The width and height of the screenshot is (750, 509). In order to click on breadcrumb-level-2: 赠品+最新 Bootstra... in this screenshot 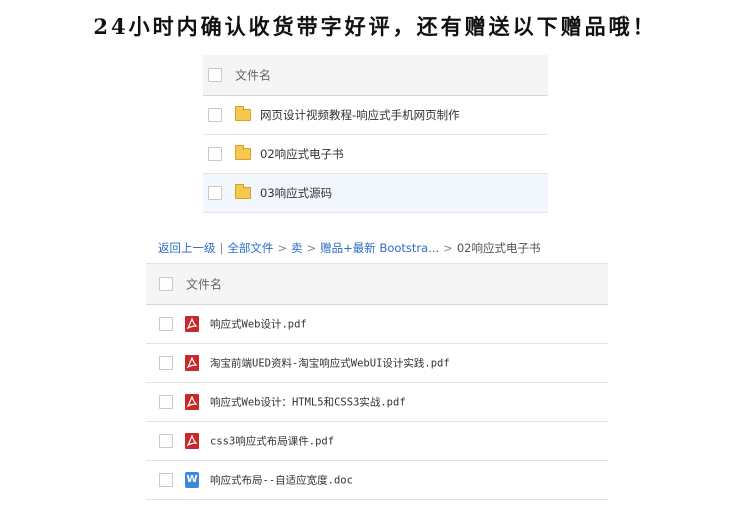, I will do `click(379, 248)`.